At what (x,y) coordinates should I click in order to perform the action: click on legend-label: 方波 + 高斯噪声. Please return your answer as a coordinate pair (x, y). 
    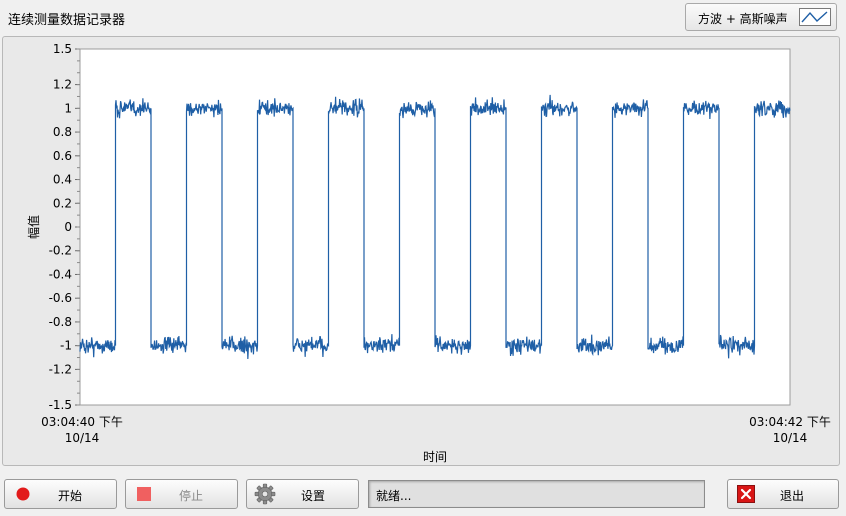
    Looking at the image, I should click on (743, 19).